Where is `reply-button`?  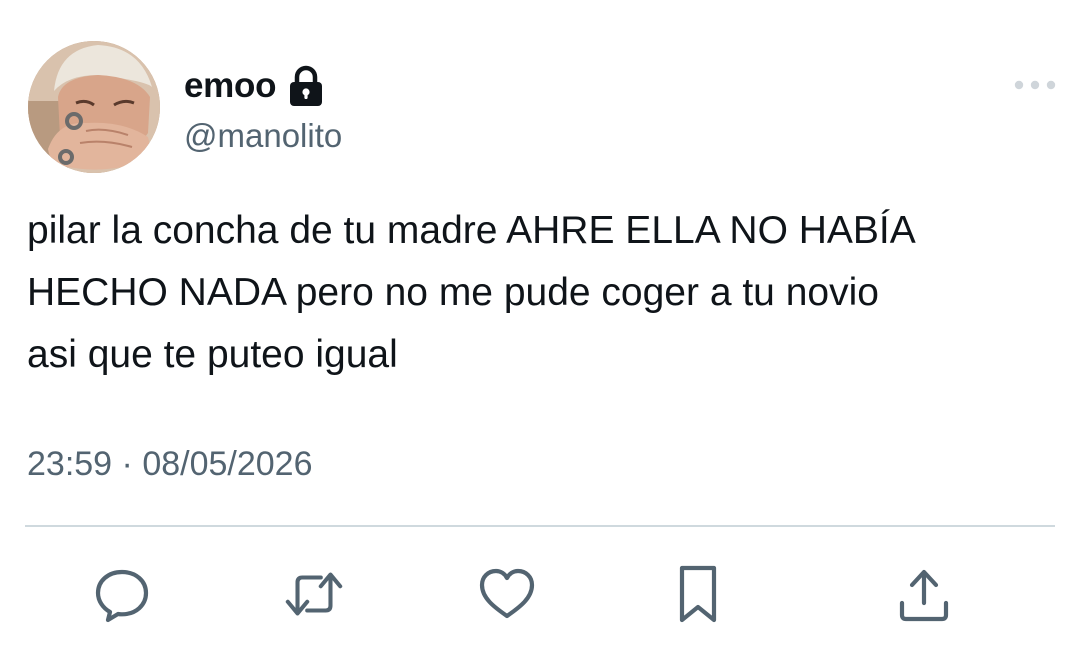
reply-button is located at coordinates (122, 594).